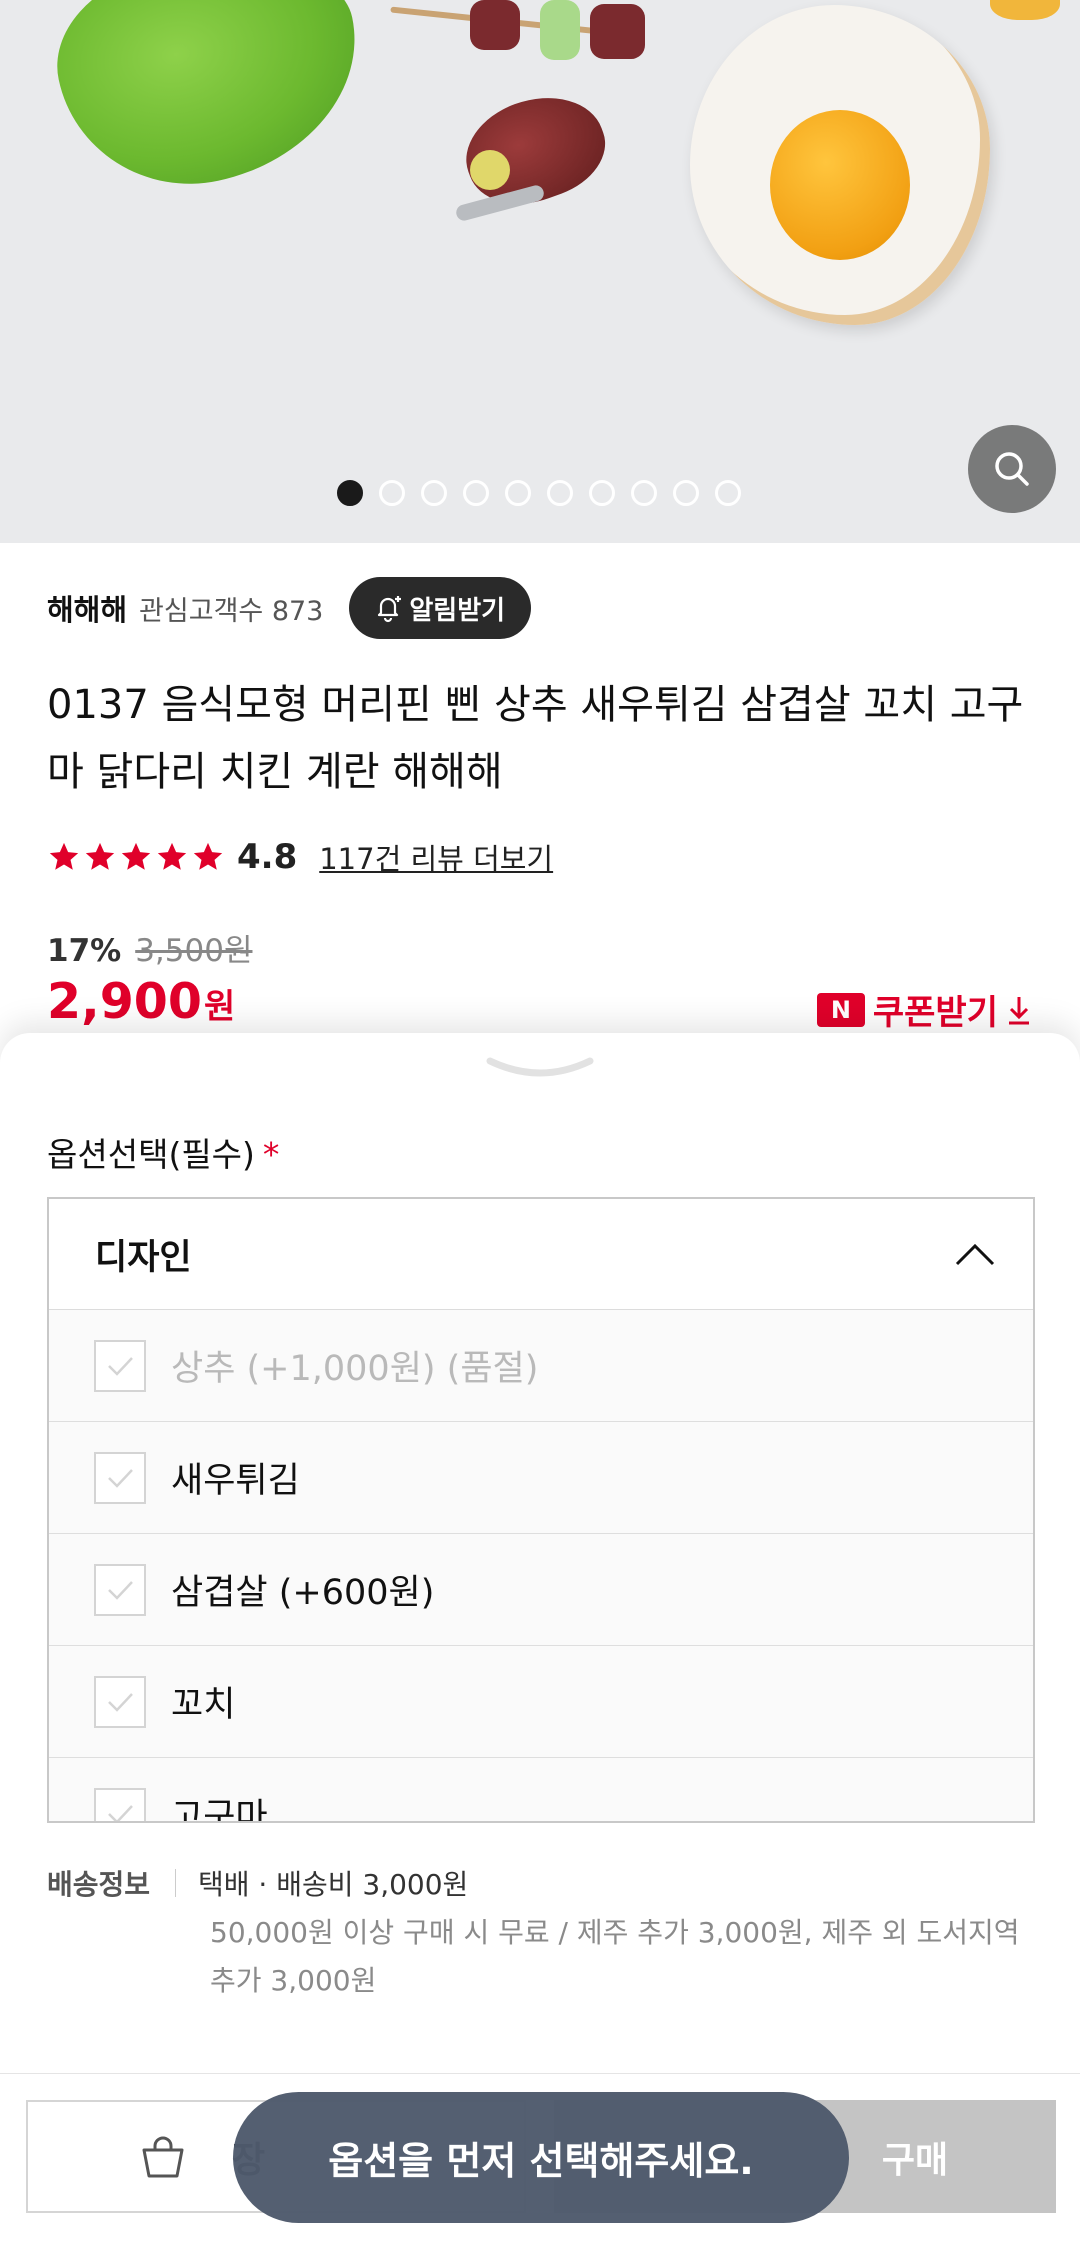 The width and height of the screenshot is (1080, 2241). I want to click on coupon-button: N 쿠폰받기, so click(925, 1009).